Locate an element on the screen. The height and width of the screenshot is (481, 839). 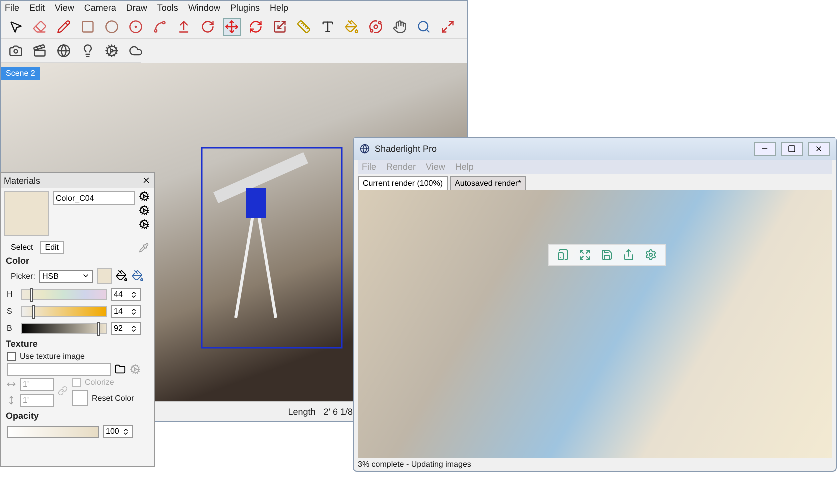
slider-label: S is located at coordinates (10, 311).